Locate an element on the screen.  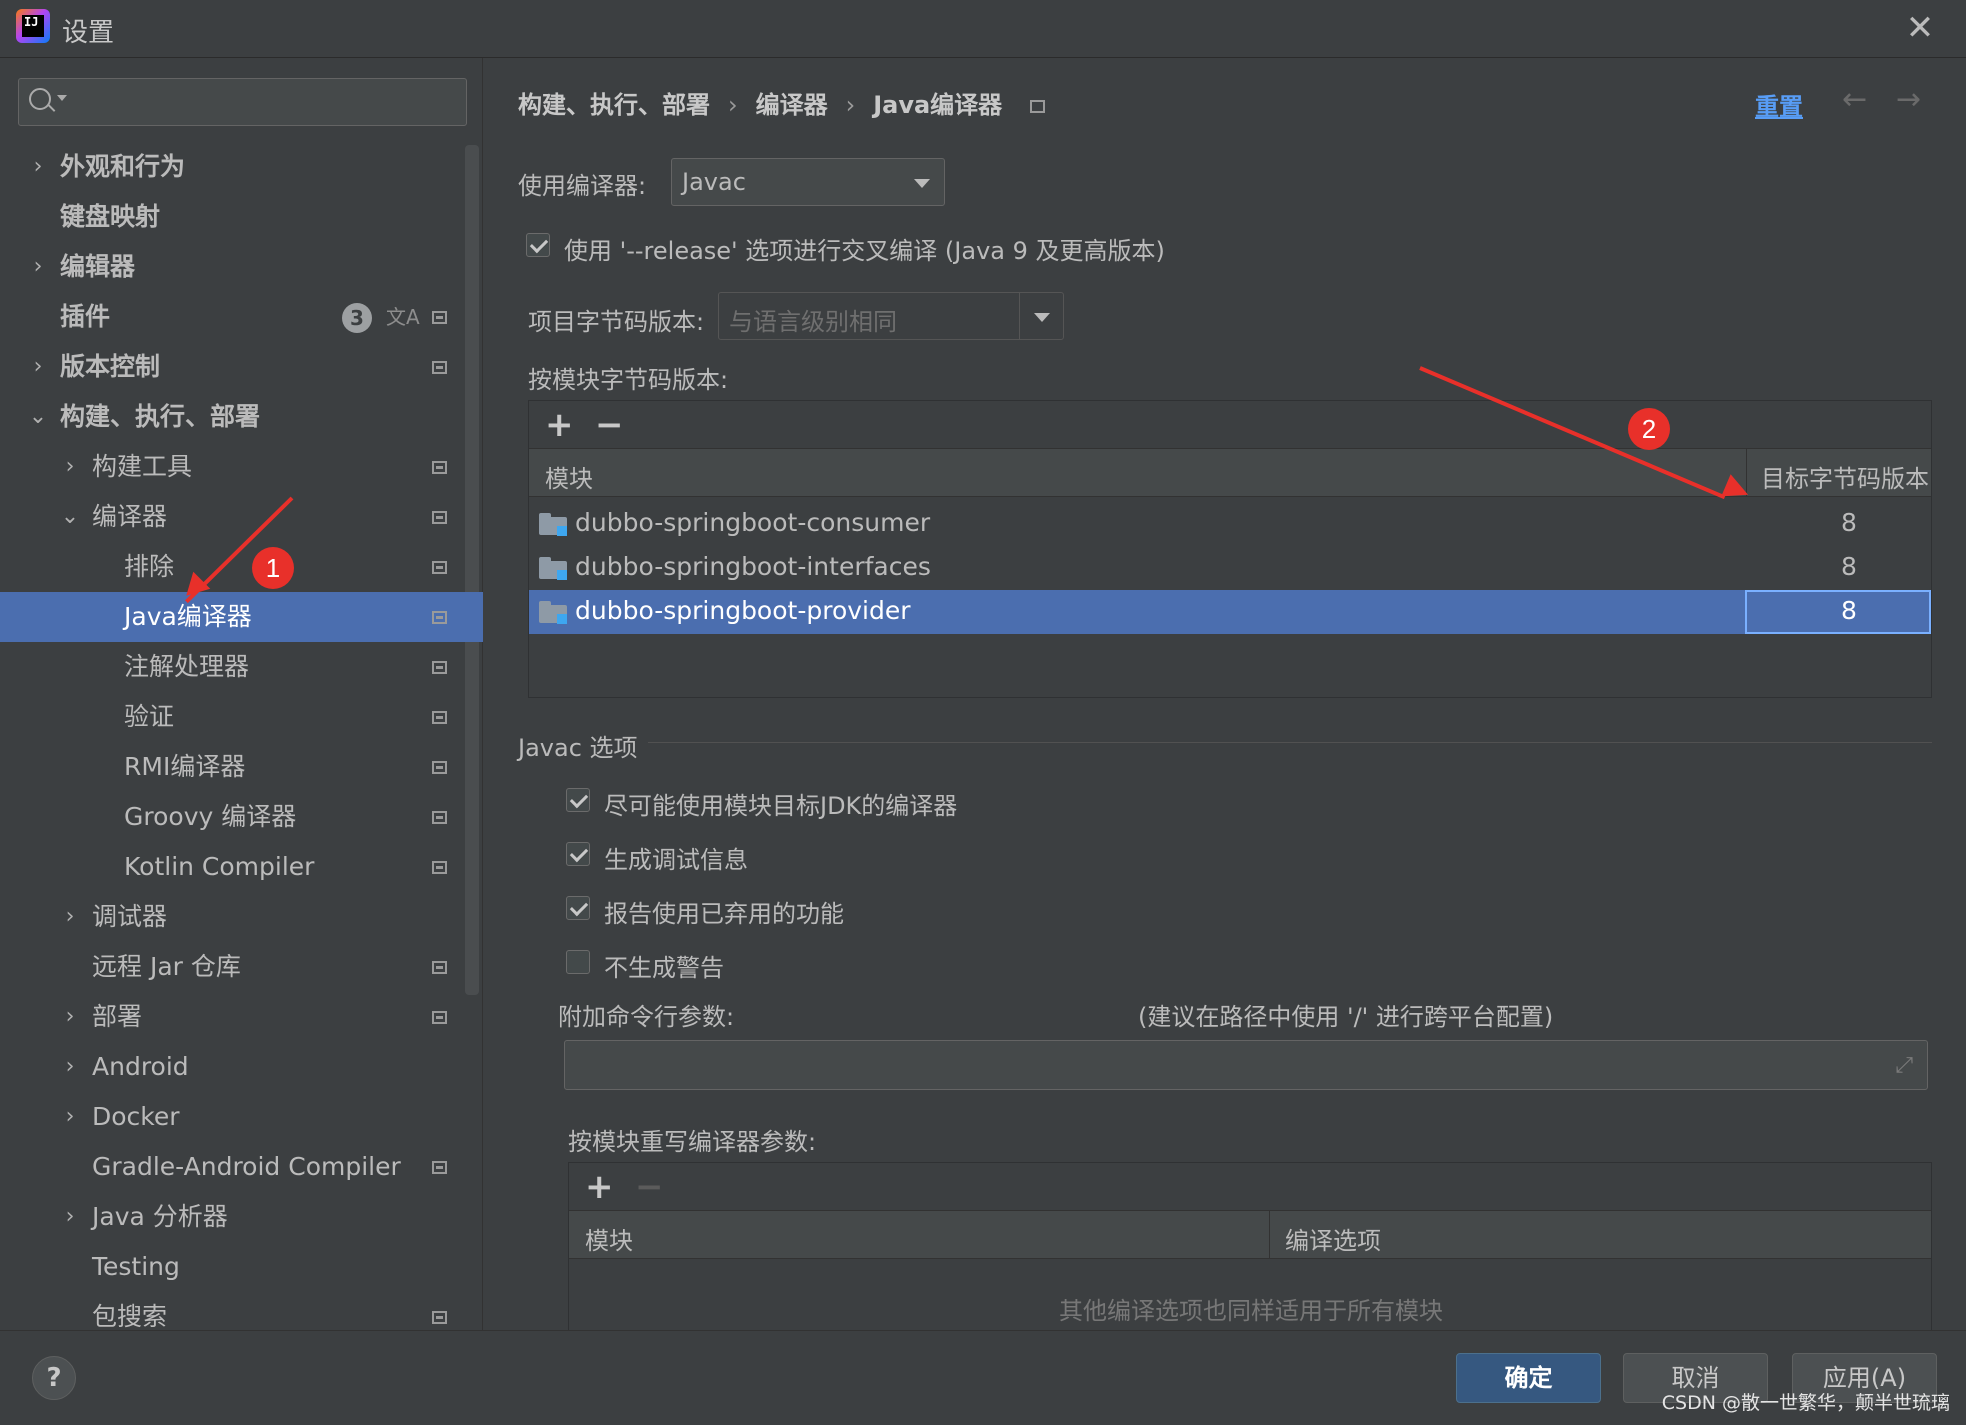
extra-args-input: ⤢ is located at coordinates (1246, 1065).